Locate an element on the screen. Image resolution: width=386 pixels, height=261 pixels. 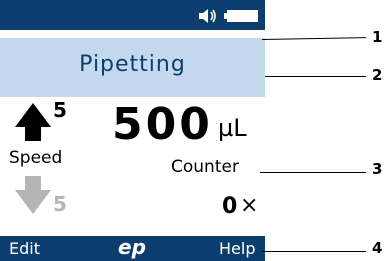
volume-value: 500 is located at coordinates (162, 124).